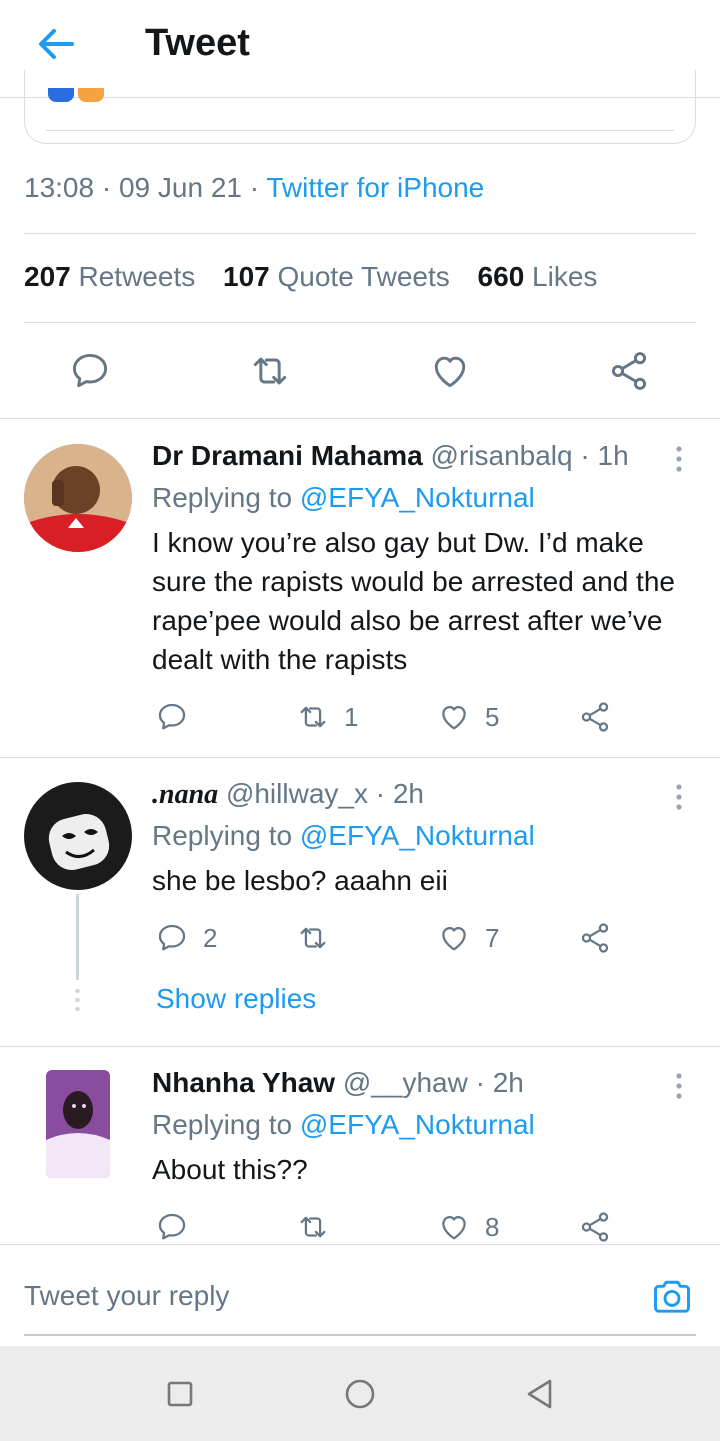 The height and width of the screenshot is (1441, 720). What do you see at coordinates (126, 1296) in the screenshot?
I see `reply-input: Tweet your reply` at bounding box center [126, 1296].